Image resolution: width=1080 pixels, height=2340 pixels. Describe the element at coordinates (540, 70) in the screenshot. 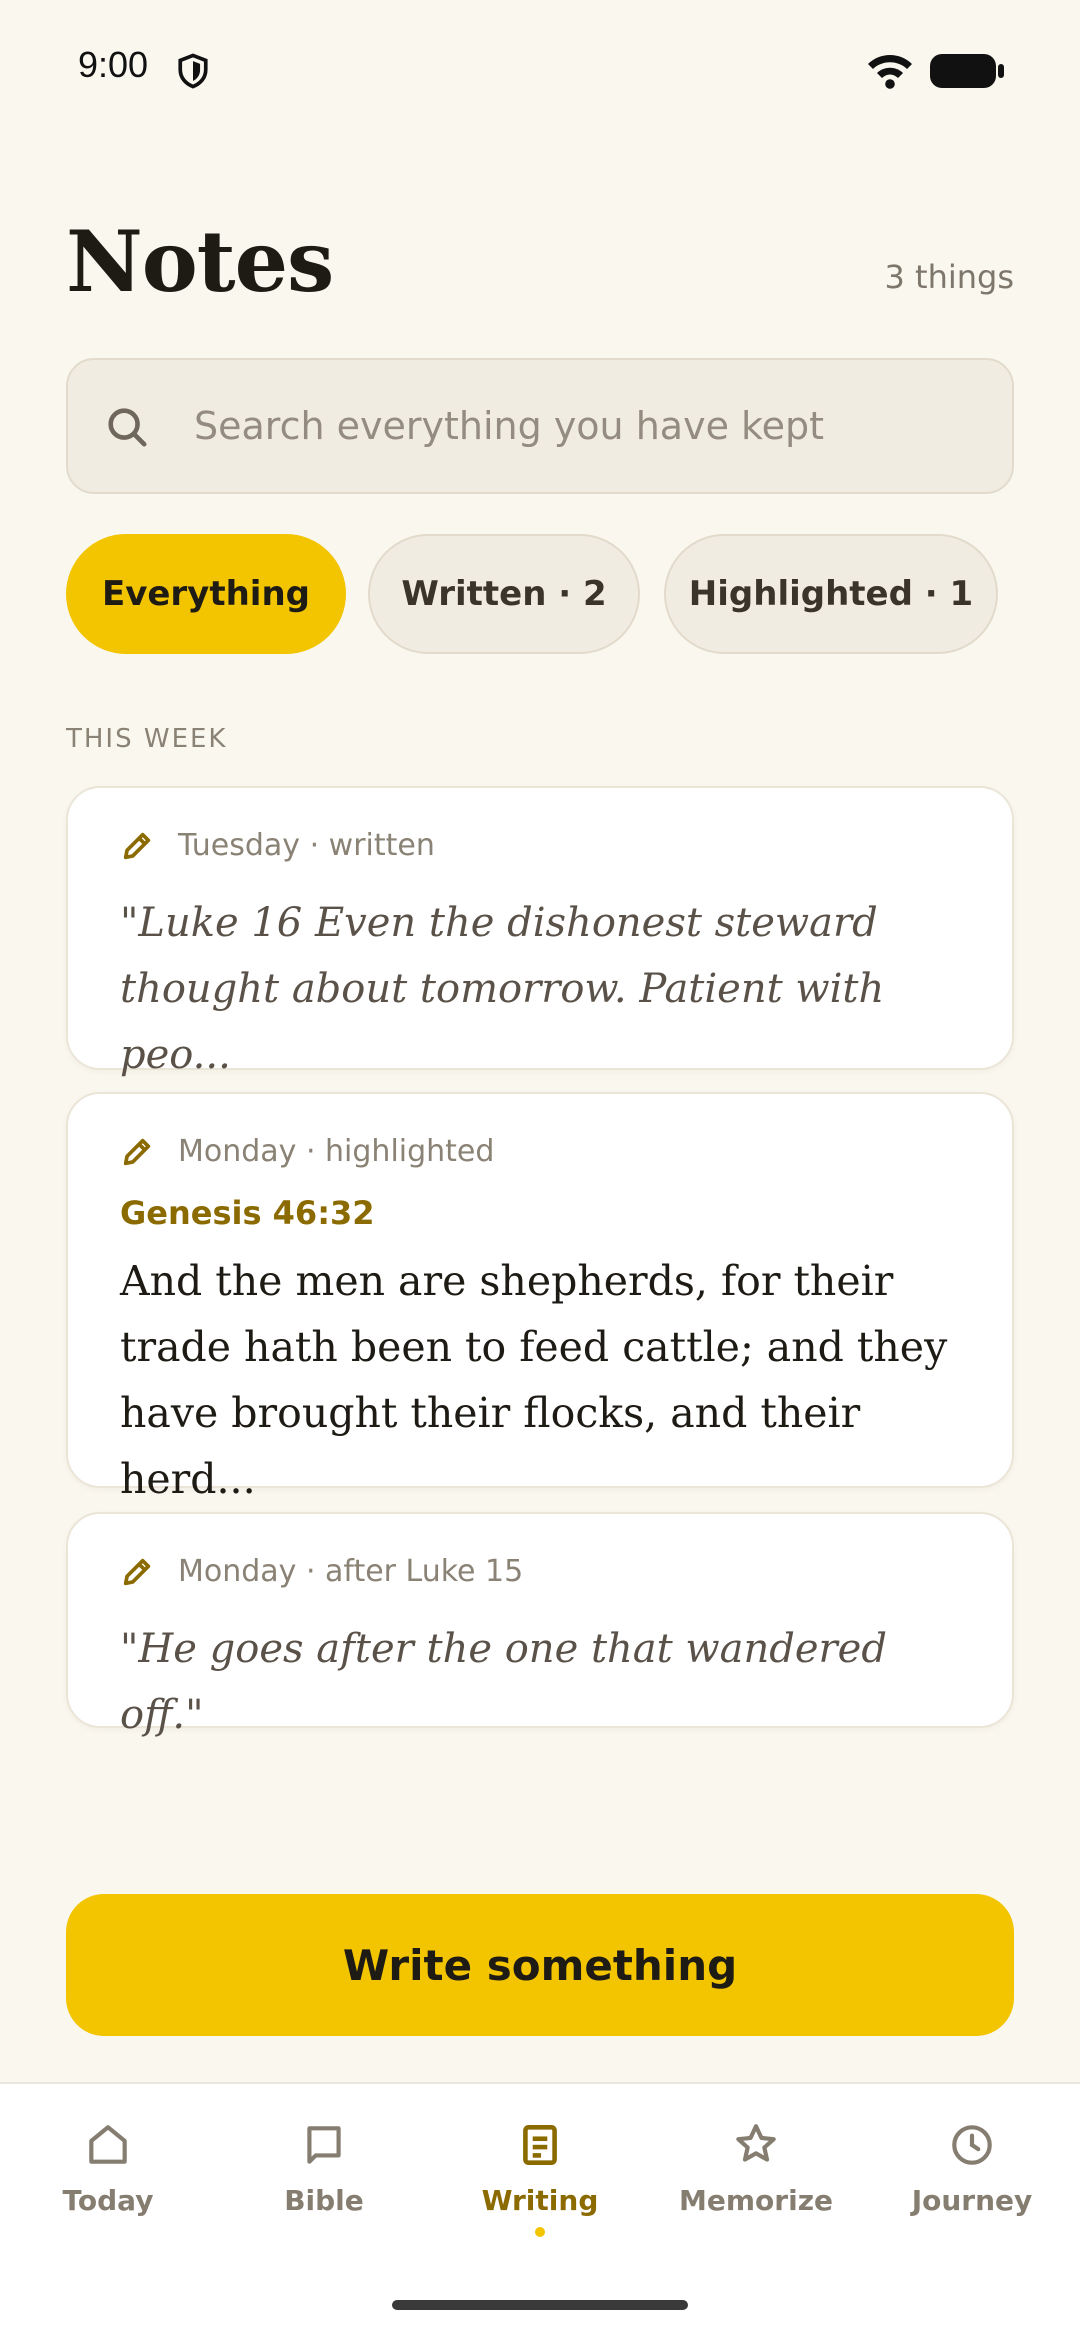

I see `status-bar: 9:00` at that location.